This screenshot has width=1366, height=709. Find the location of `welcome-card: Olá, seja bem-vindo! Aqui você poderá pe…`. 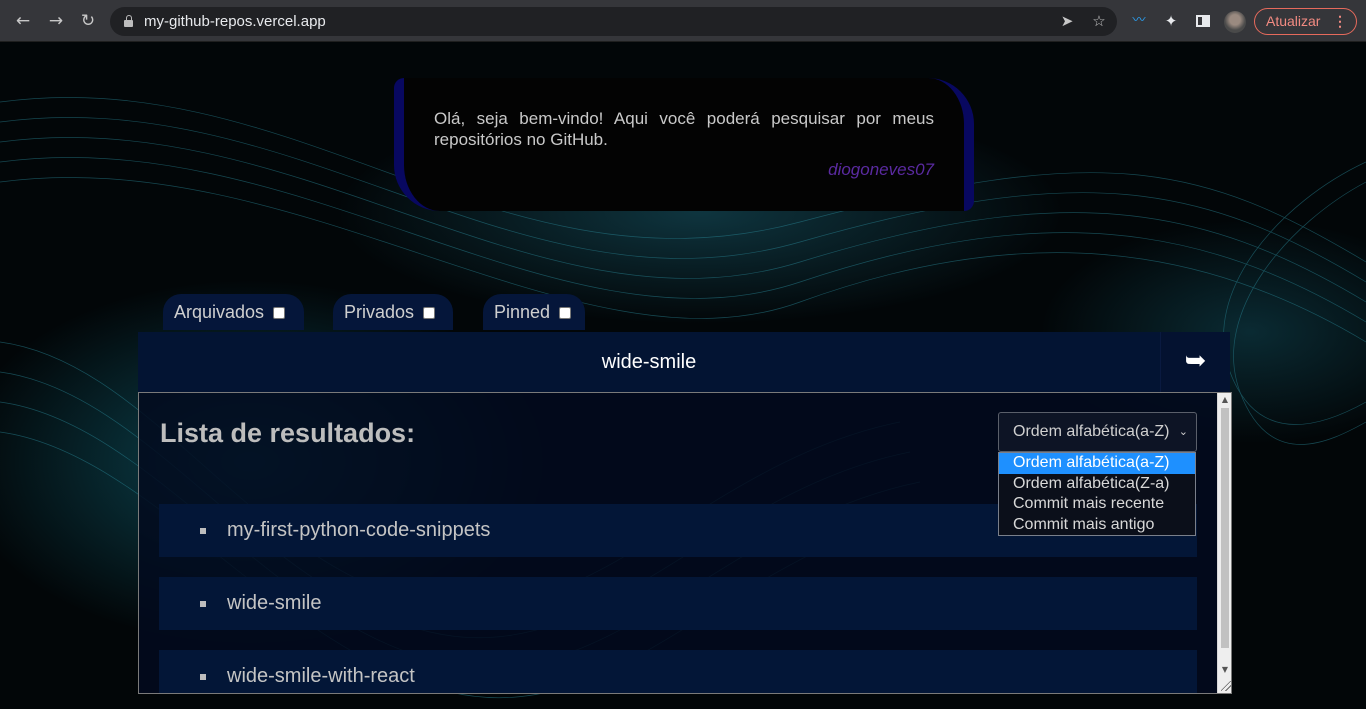

welcome-card: Olá, seja bem-vindo! Aqui você poderá pe… is located at coordinates (684, 144).